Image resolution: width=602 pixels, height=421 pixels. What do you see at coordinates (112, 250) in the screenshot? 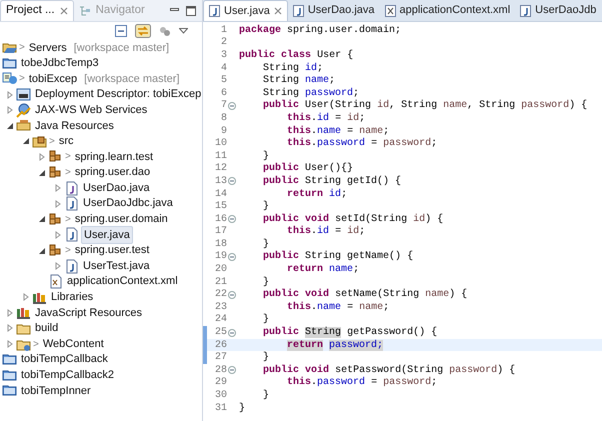
I see `tree-item: spring.user.test` at bounding box center [112, 250].